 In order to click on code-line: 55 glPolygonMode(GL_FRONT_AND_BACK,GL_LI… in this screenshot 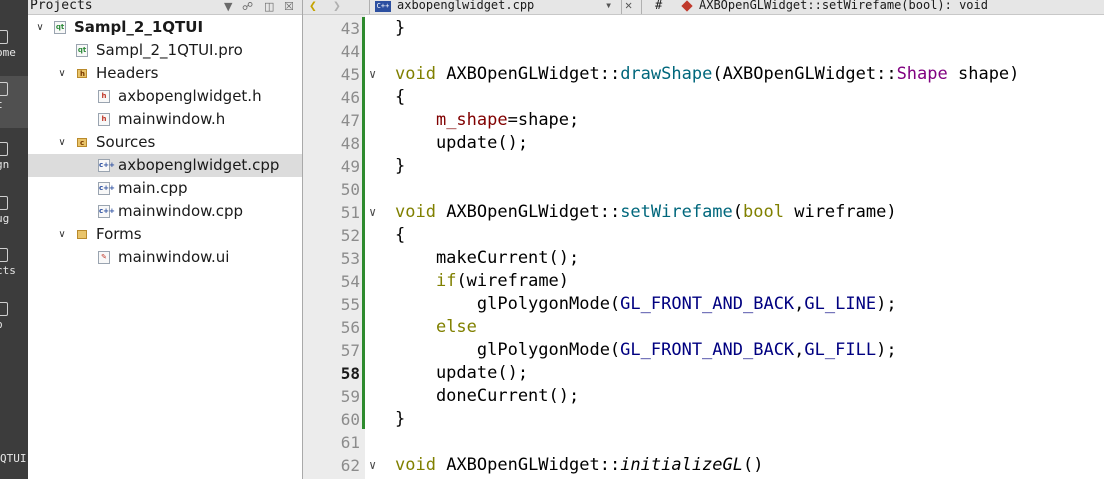, I will do `click(703, 304)`.